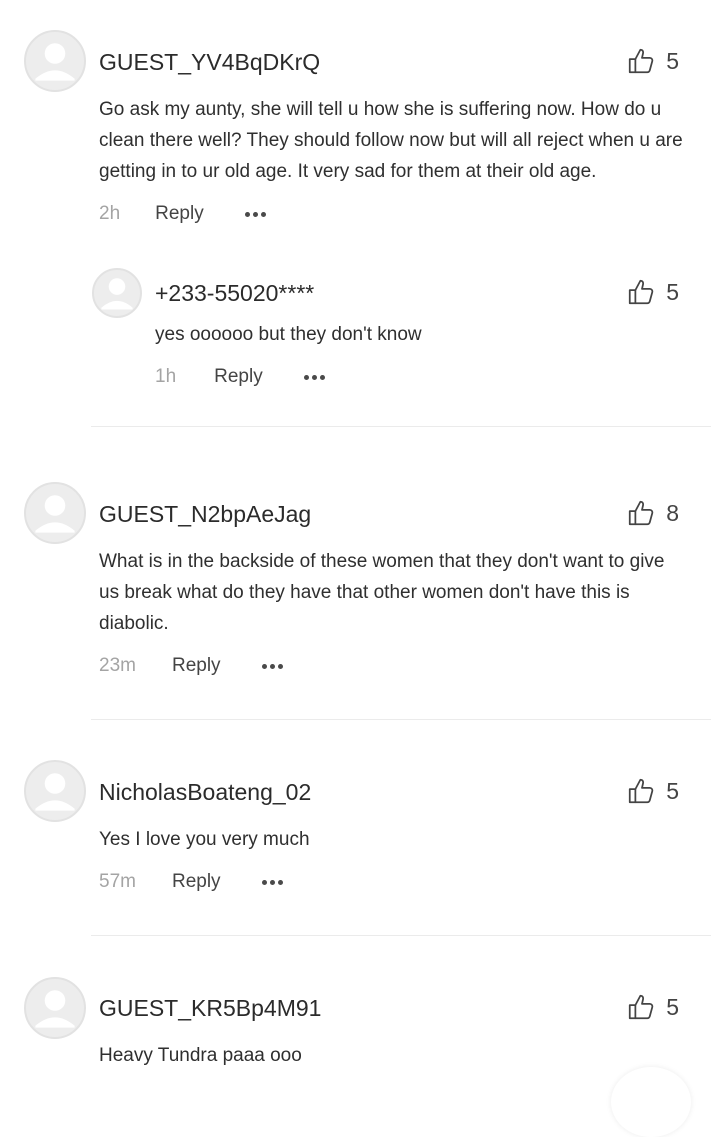 The height and width of the screenshot is (1137, 711). I want to click on comment-text: Yes I love you very much, so click(204, 839).